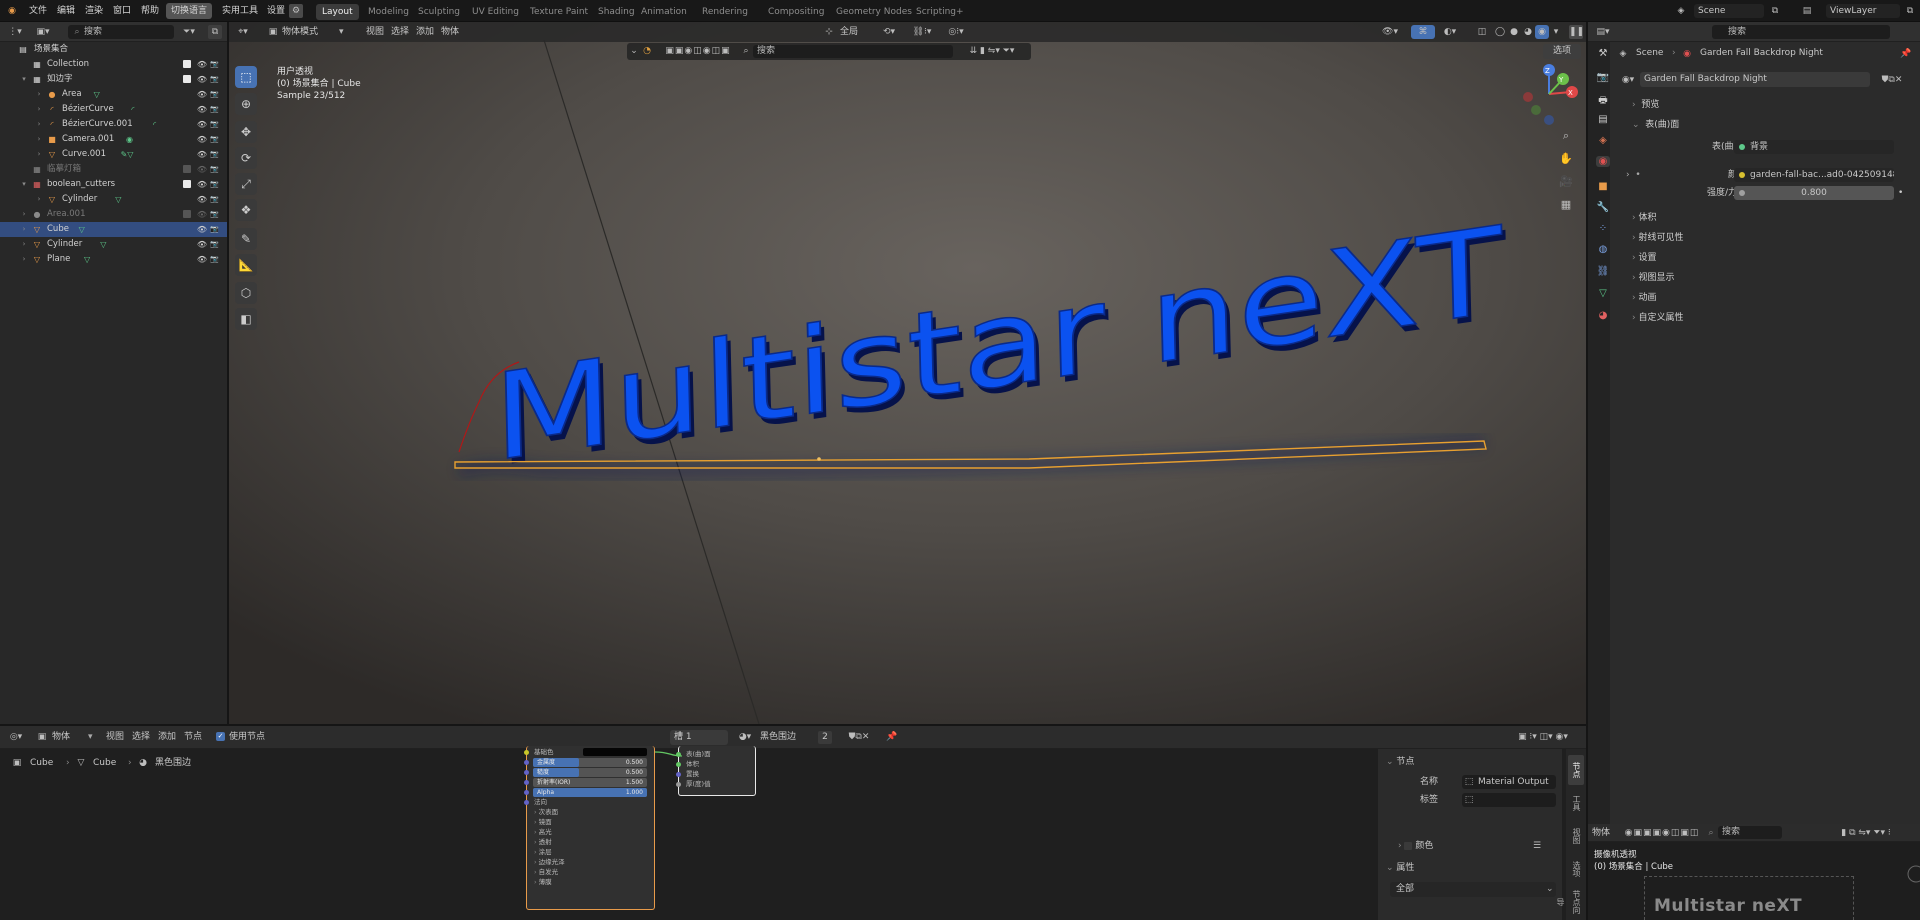 This screenshot has height=920, width=1920. I want to click on workspace-tab: Layout, so click(337, 12).